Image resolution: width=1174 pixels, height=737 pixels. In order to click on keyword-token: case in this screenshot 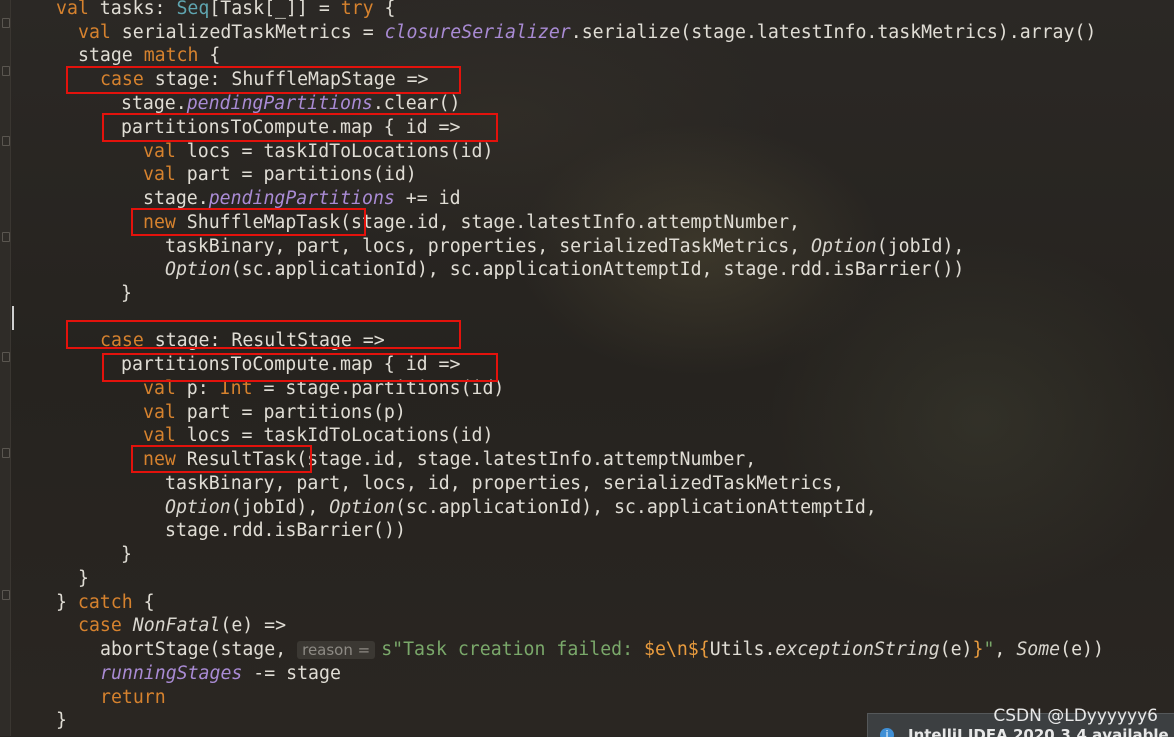, I will do `click(100, 625)`.